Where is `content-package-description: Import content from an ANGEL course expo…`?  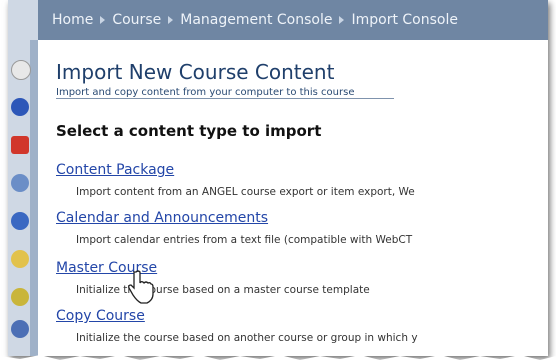
content-package-description: Import content from an ANGEL course expo… is located at coordinates (245, 192).